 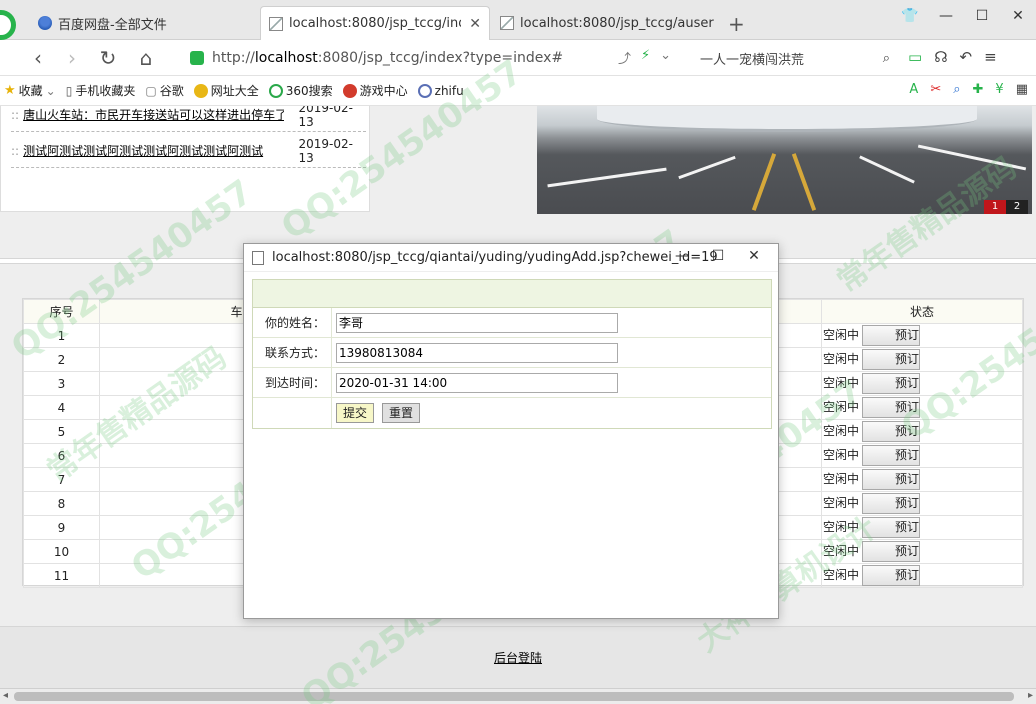 I want to click on page-icon, so click(x=507, y=23).